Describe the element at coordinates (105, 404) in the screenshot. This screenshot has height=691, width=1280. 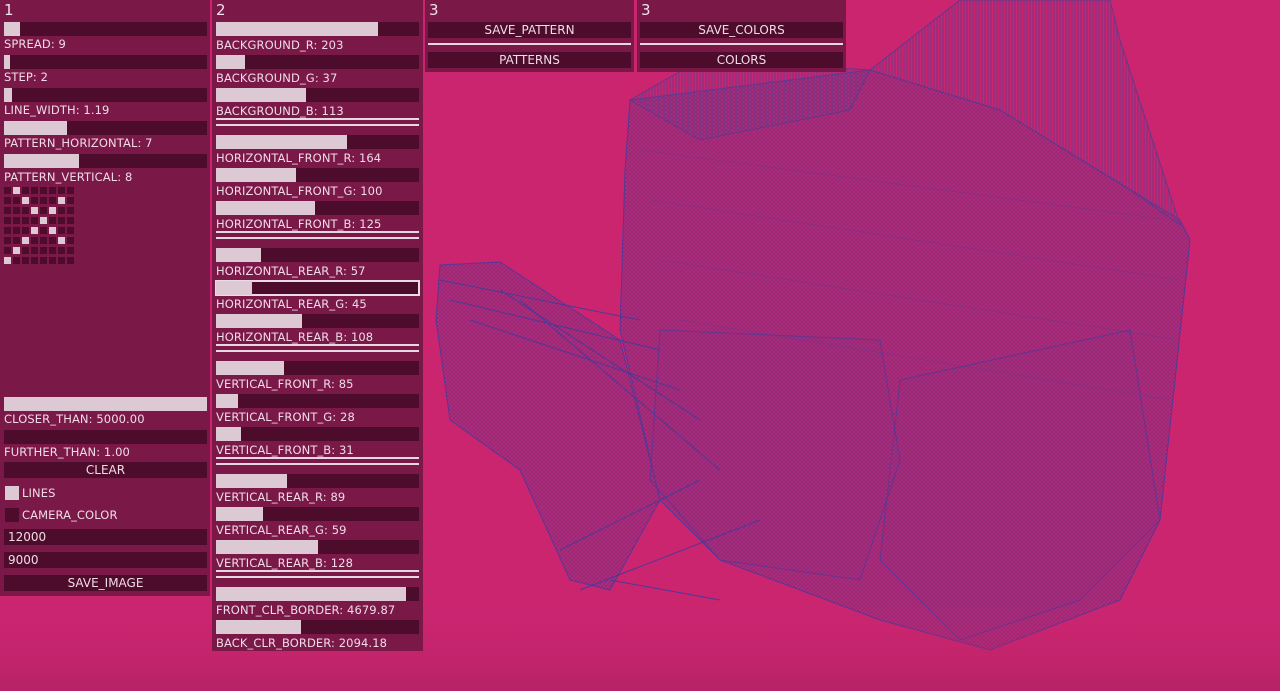
I see `closer-than-slider` at that location.